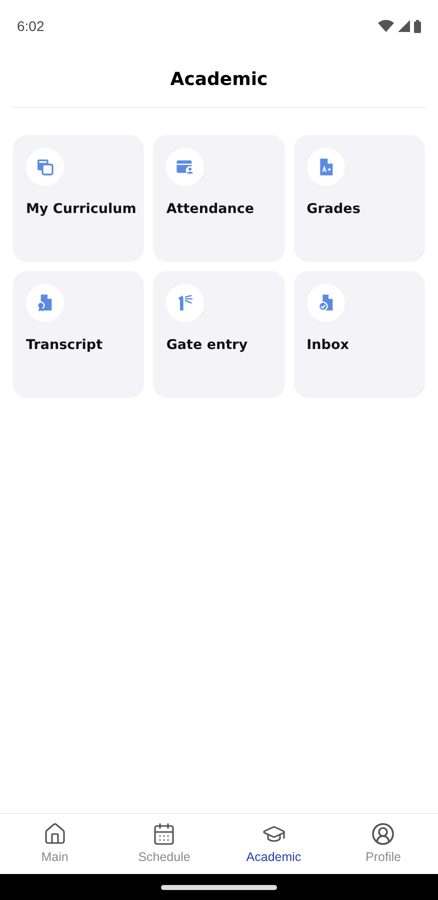 The image size is (438, 900). I want to click on home-icon, so click(54, 834).